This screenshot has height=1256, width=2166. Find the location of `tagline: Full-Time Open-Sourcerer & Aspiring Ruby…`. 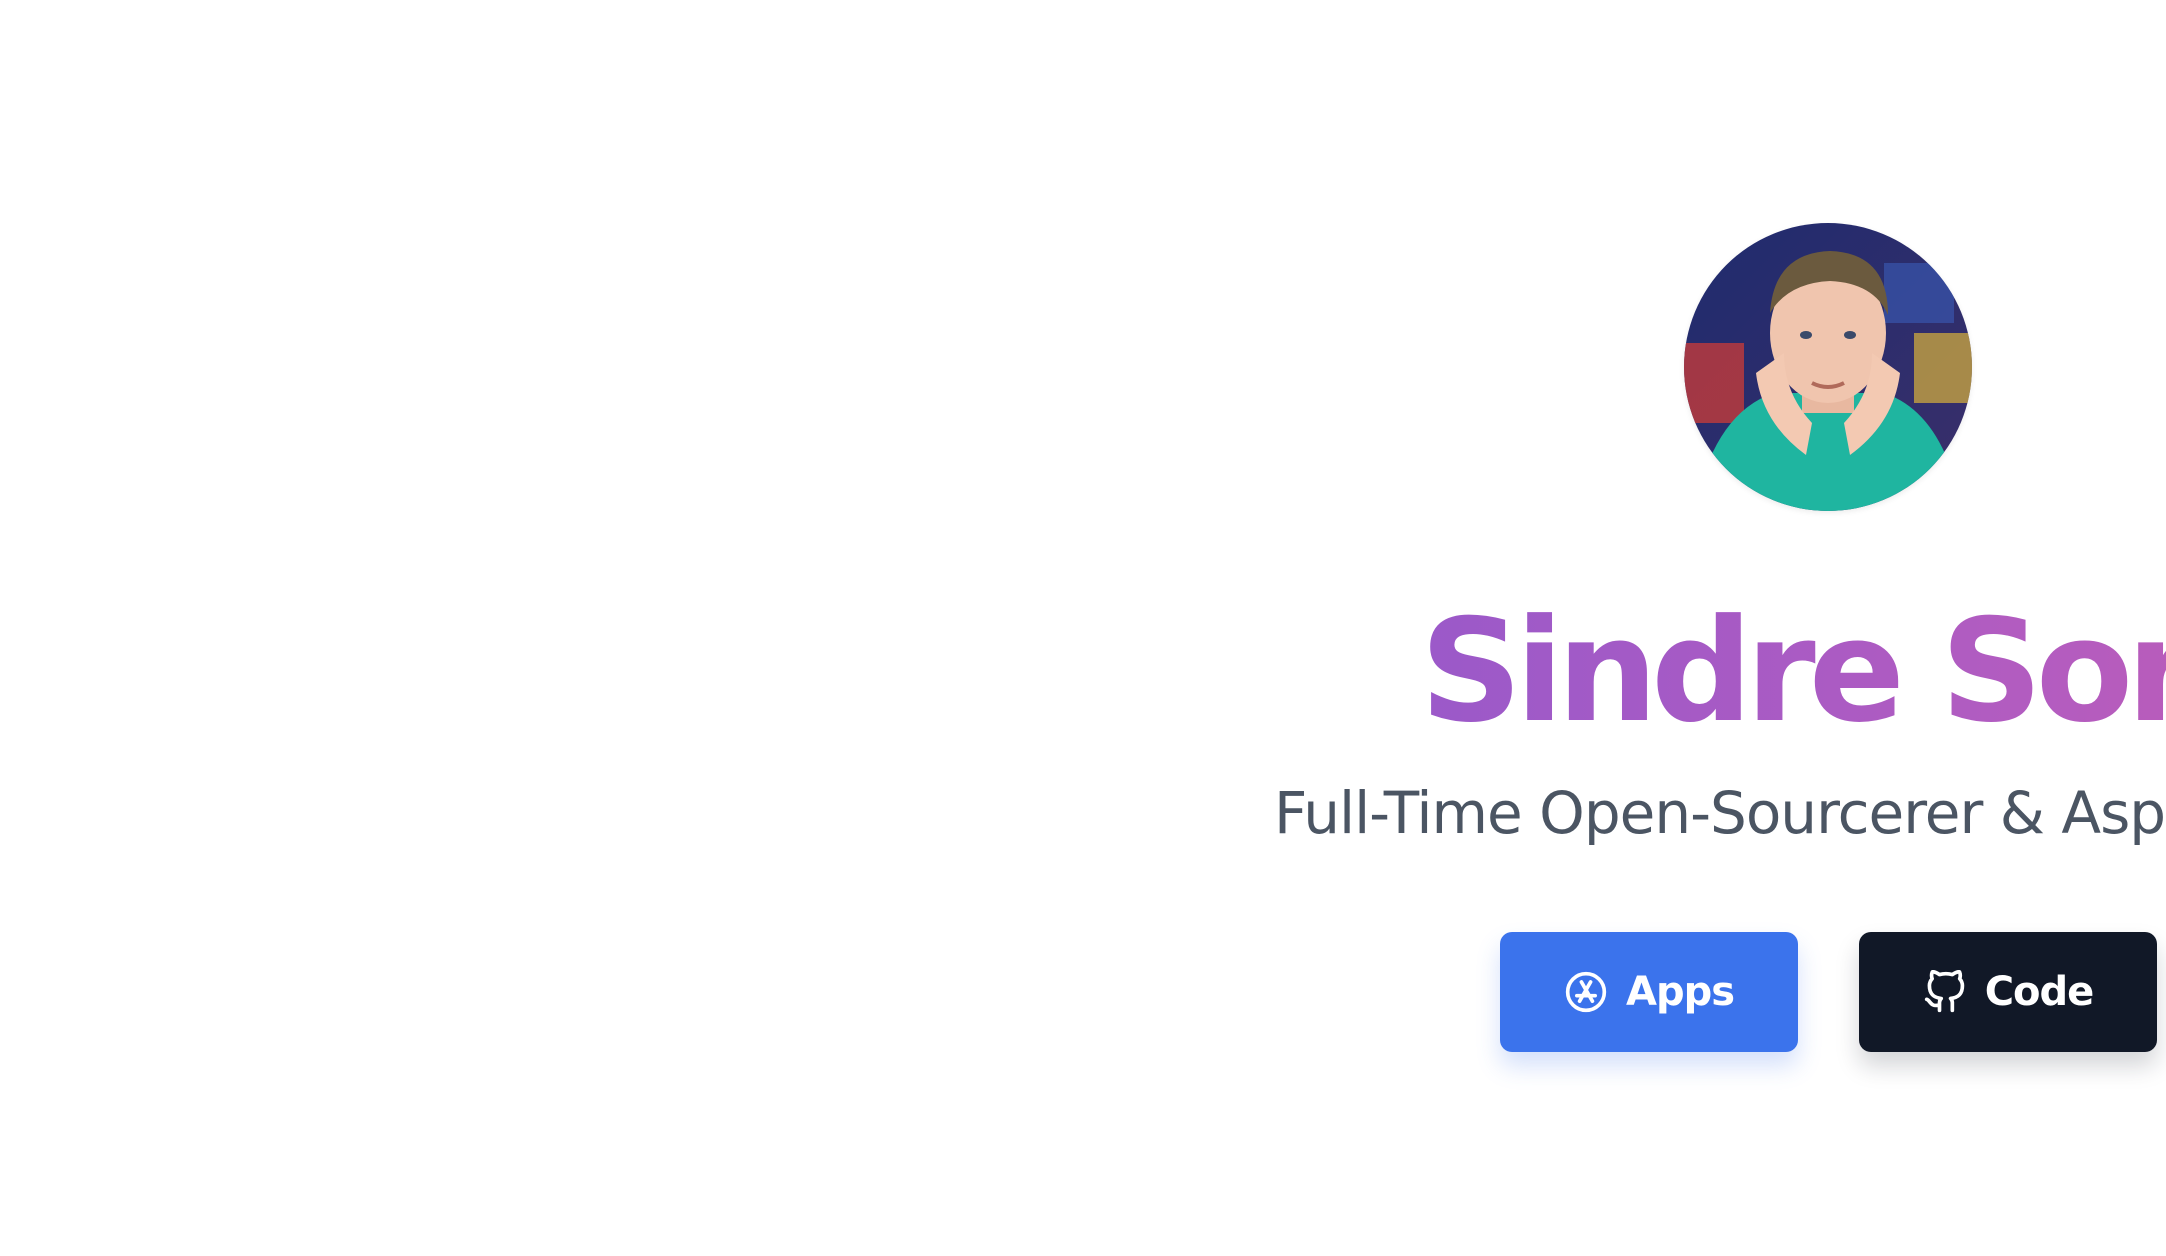

tagline: Full-Time Open-Sourcerer & Aspiring Ruby… is located at coordinates (1720, 813).